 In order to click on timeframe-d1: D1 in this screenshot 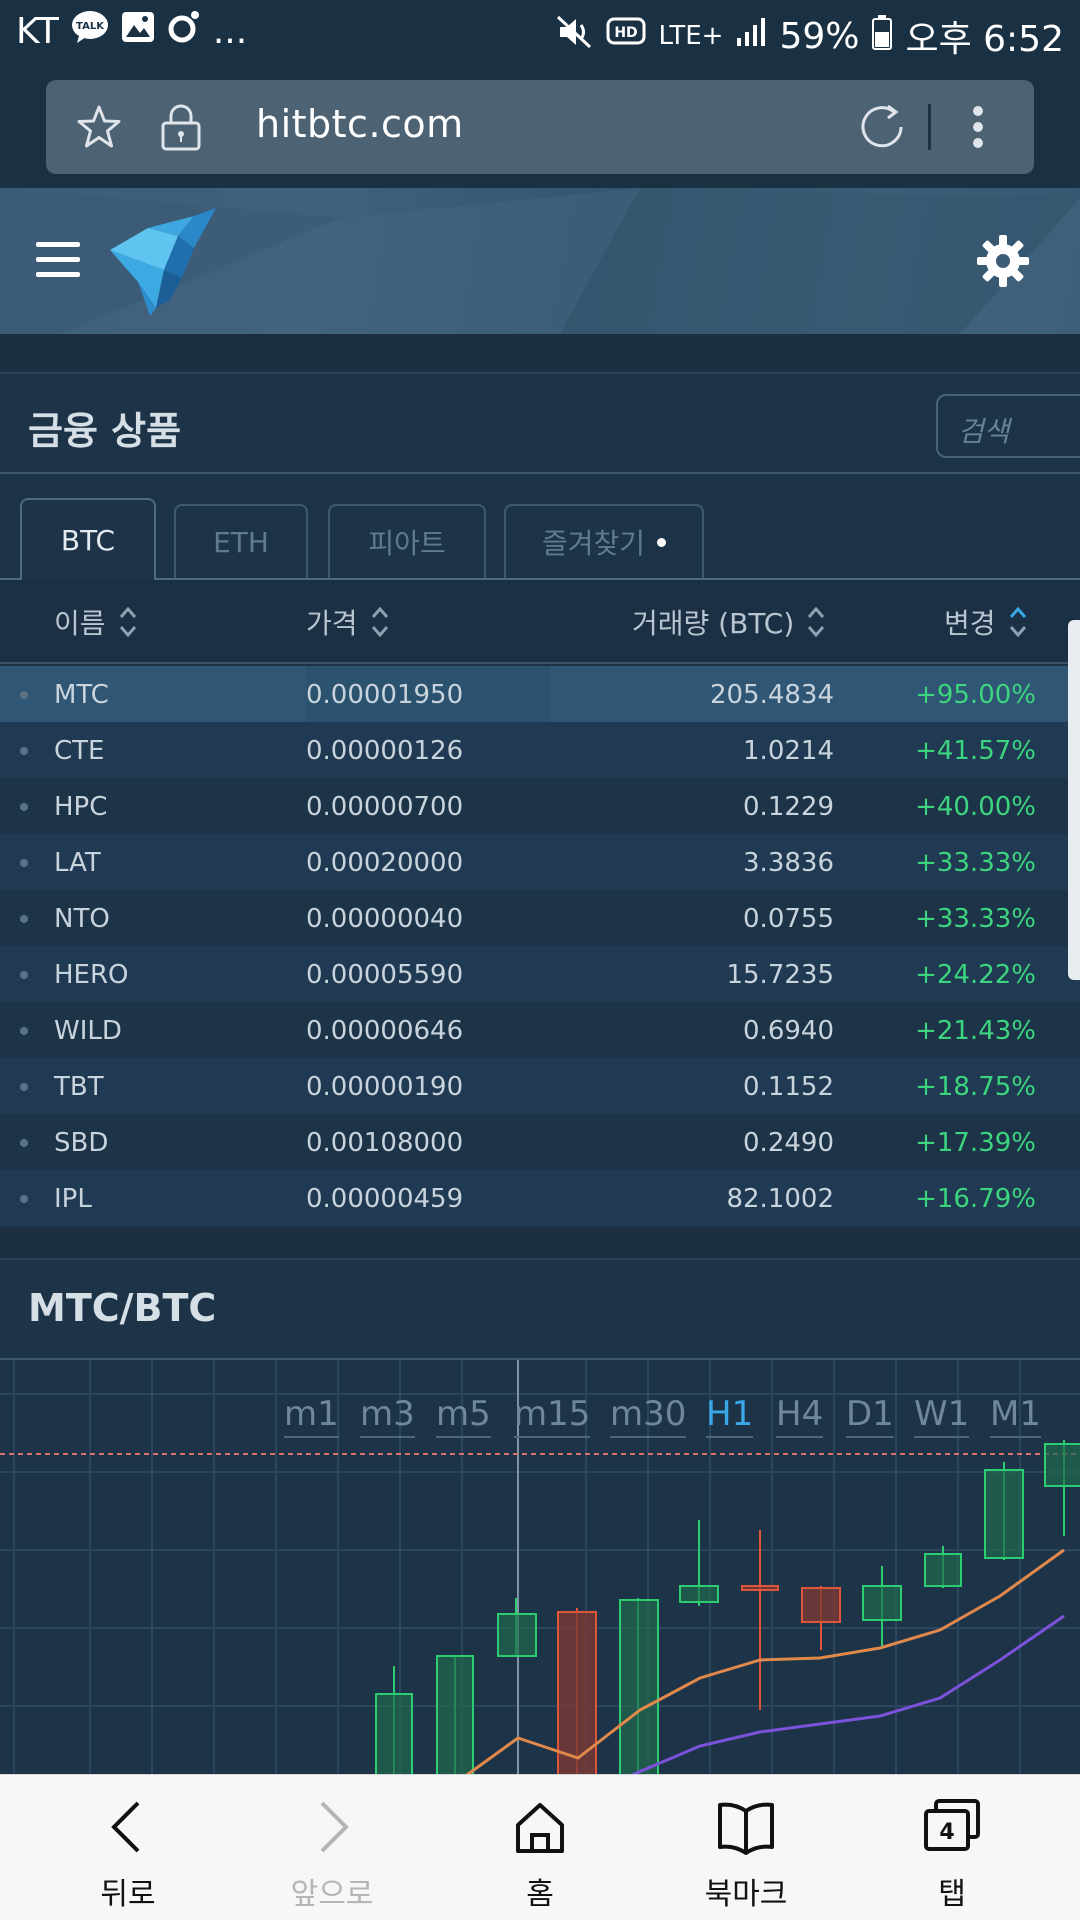, I will do `click(870, 1416)`.